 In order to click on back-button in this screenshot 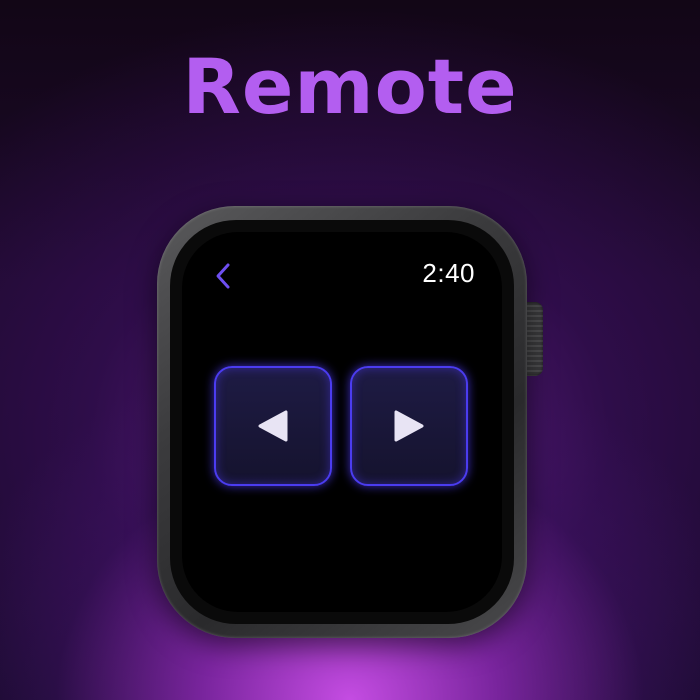, I will do `click(223, 276)`.